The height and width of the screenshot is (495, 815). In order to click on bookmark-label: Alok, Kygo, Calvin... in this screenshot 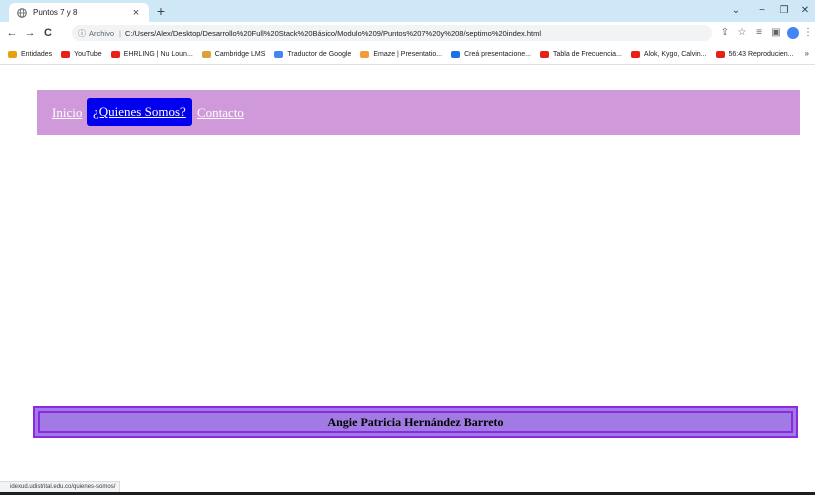, I will do `click(675, 54)`.